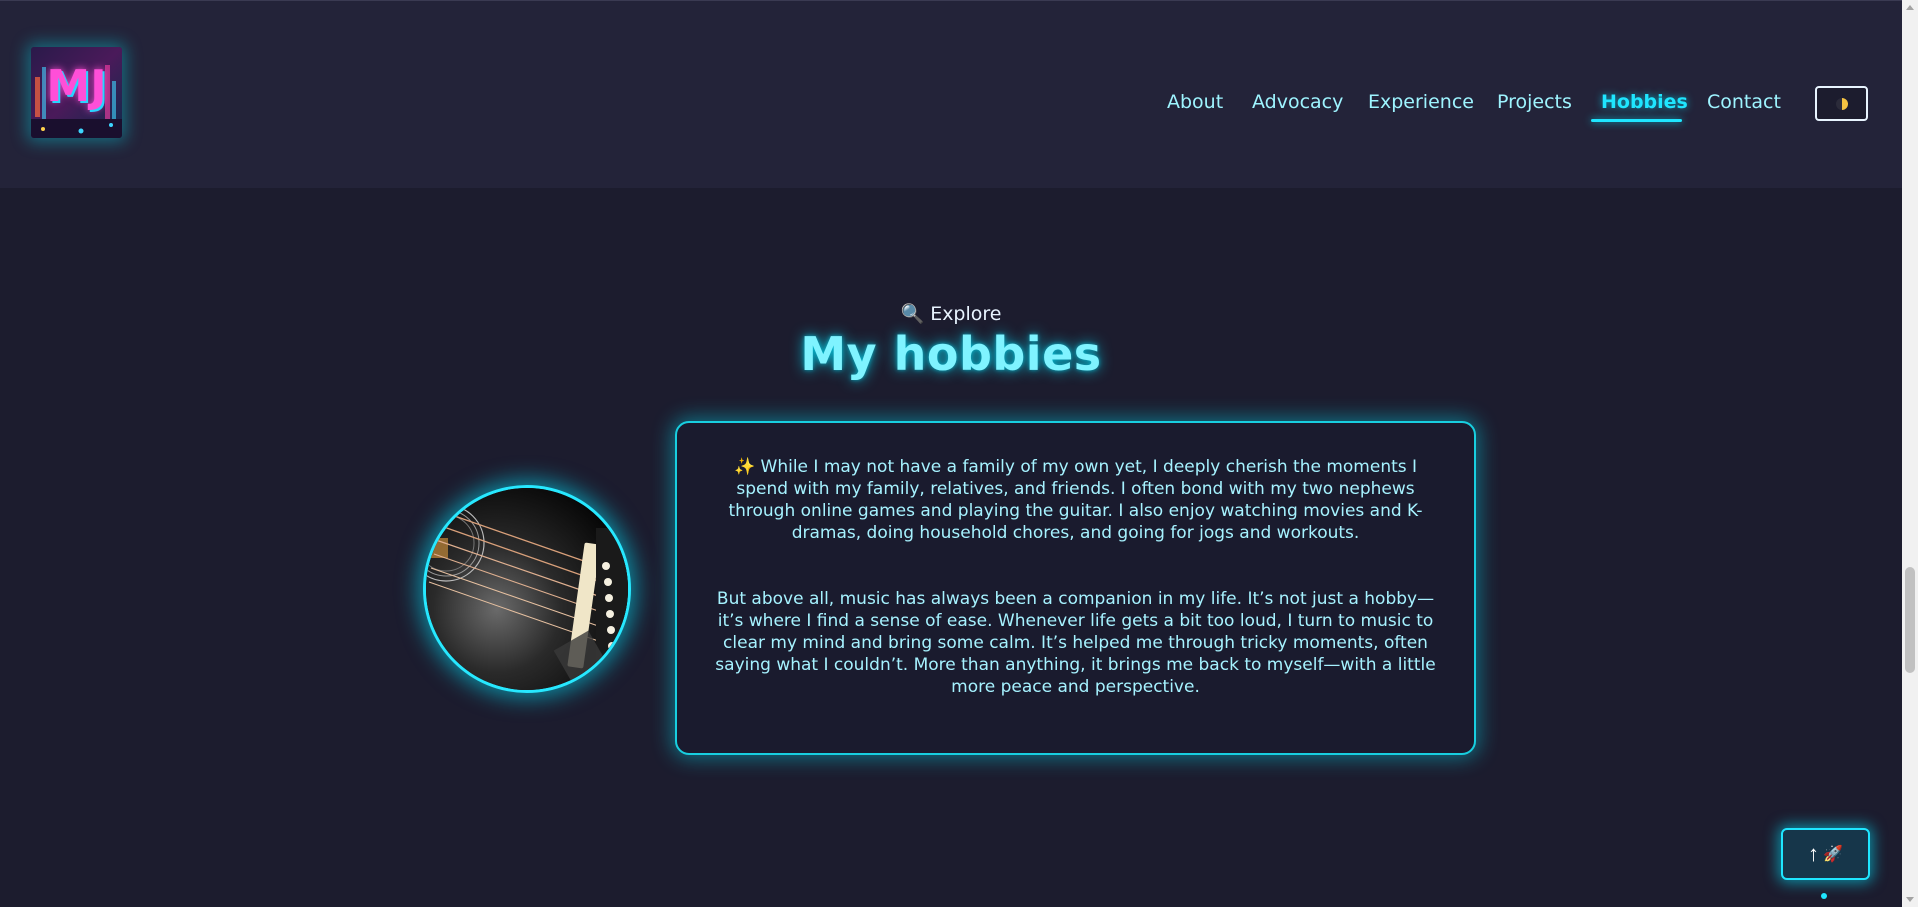 The height and width of the screenshot is (907, 1918). Describe the element at coordinates (1814, 853) in the screenshot. I see `up-arrow-icon: ↑` at that location.